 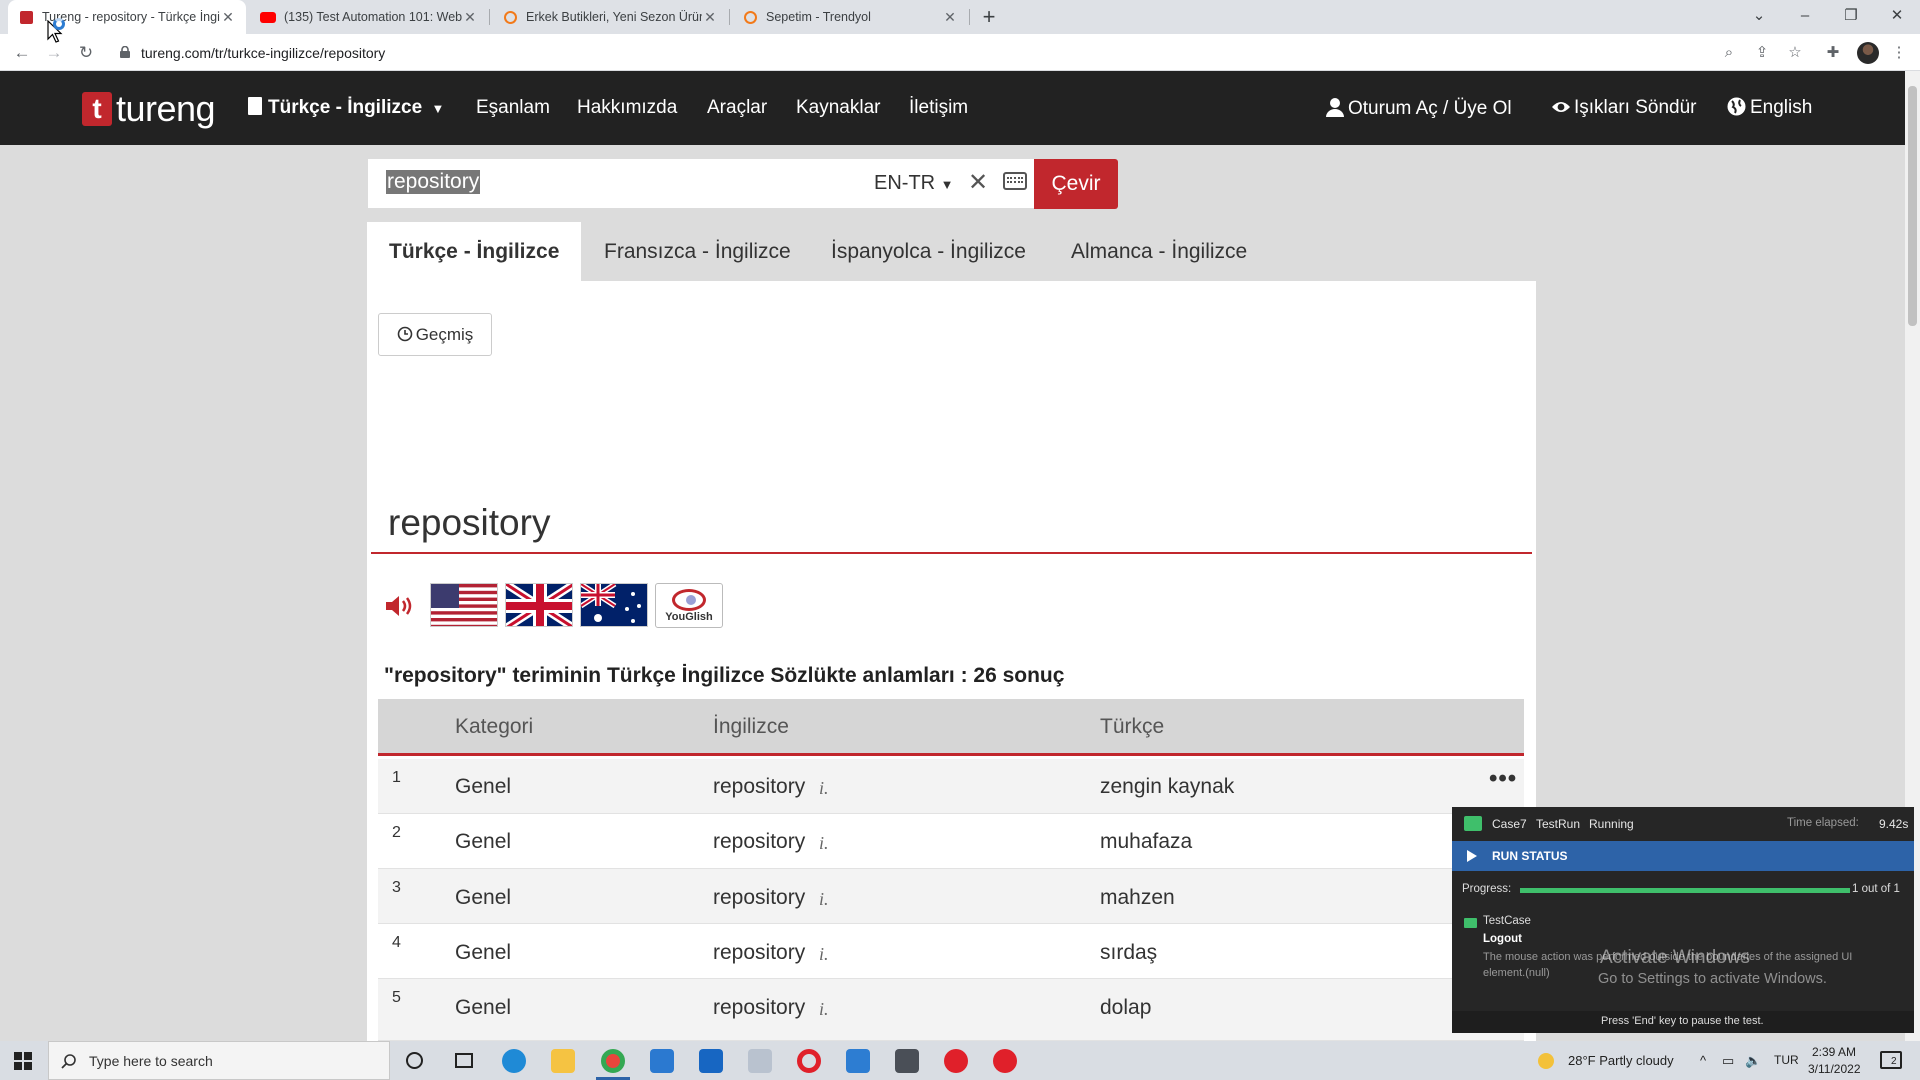 I want to click on windows-start-icon, so click(x=23, y=1061).